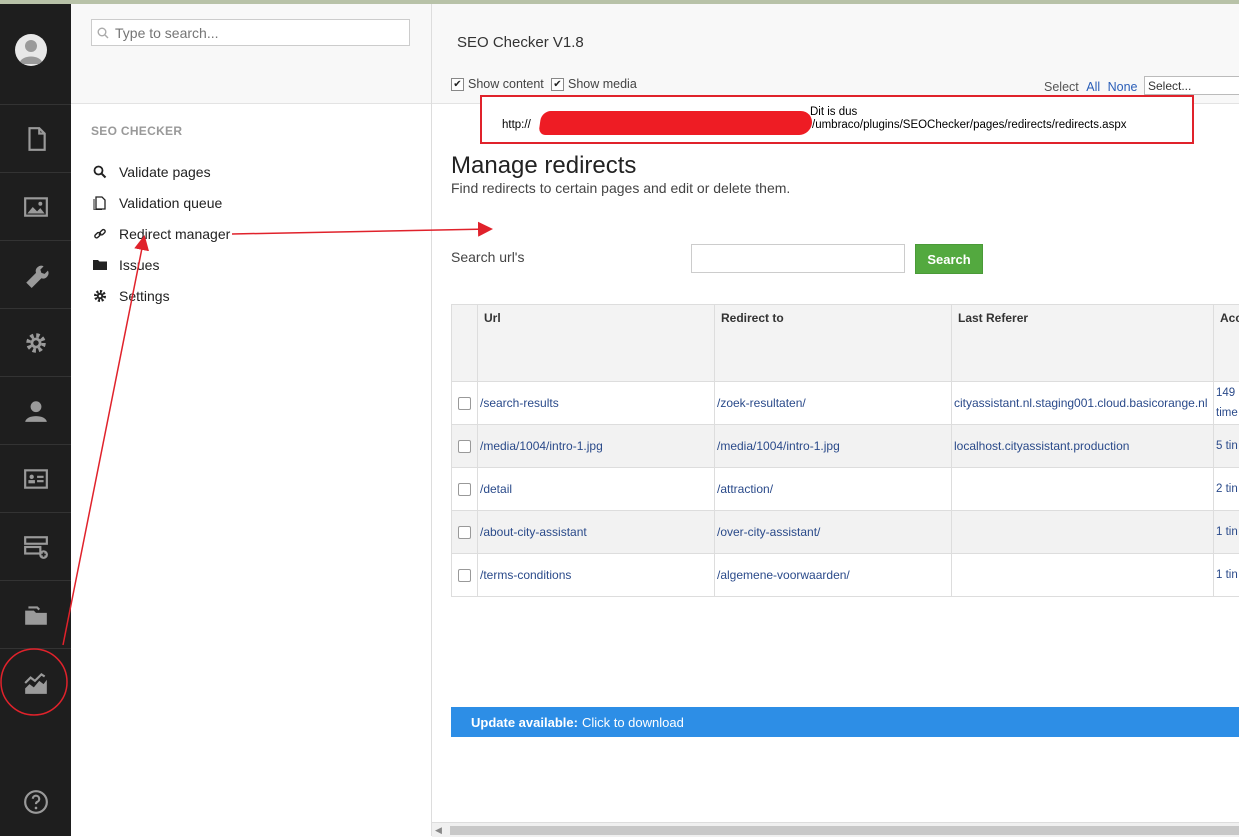 The width and height of the screenshot is (1239, 837). What do you see at coordinates (253, 33) in the screenshot?
I see `tree-search-input` at bounding box center [253, 33].